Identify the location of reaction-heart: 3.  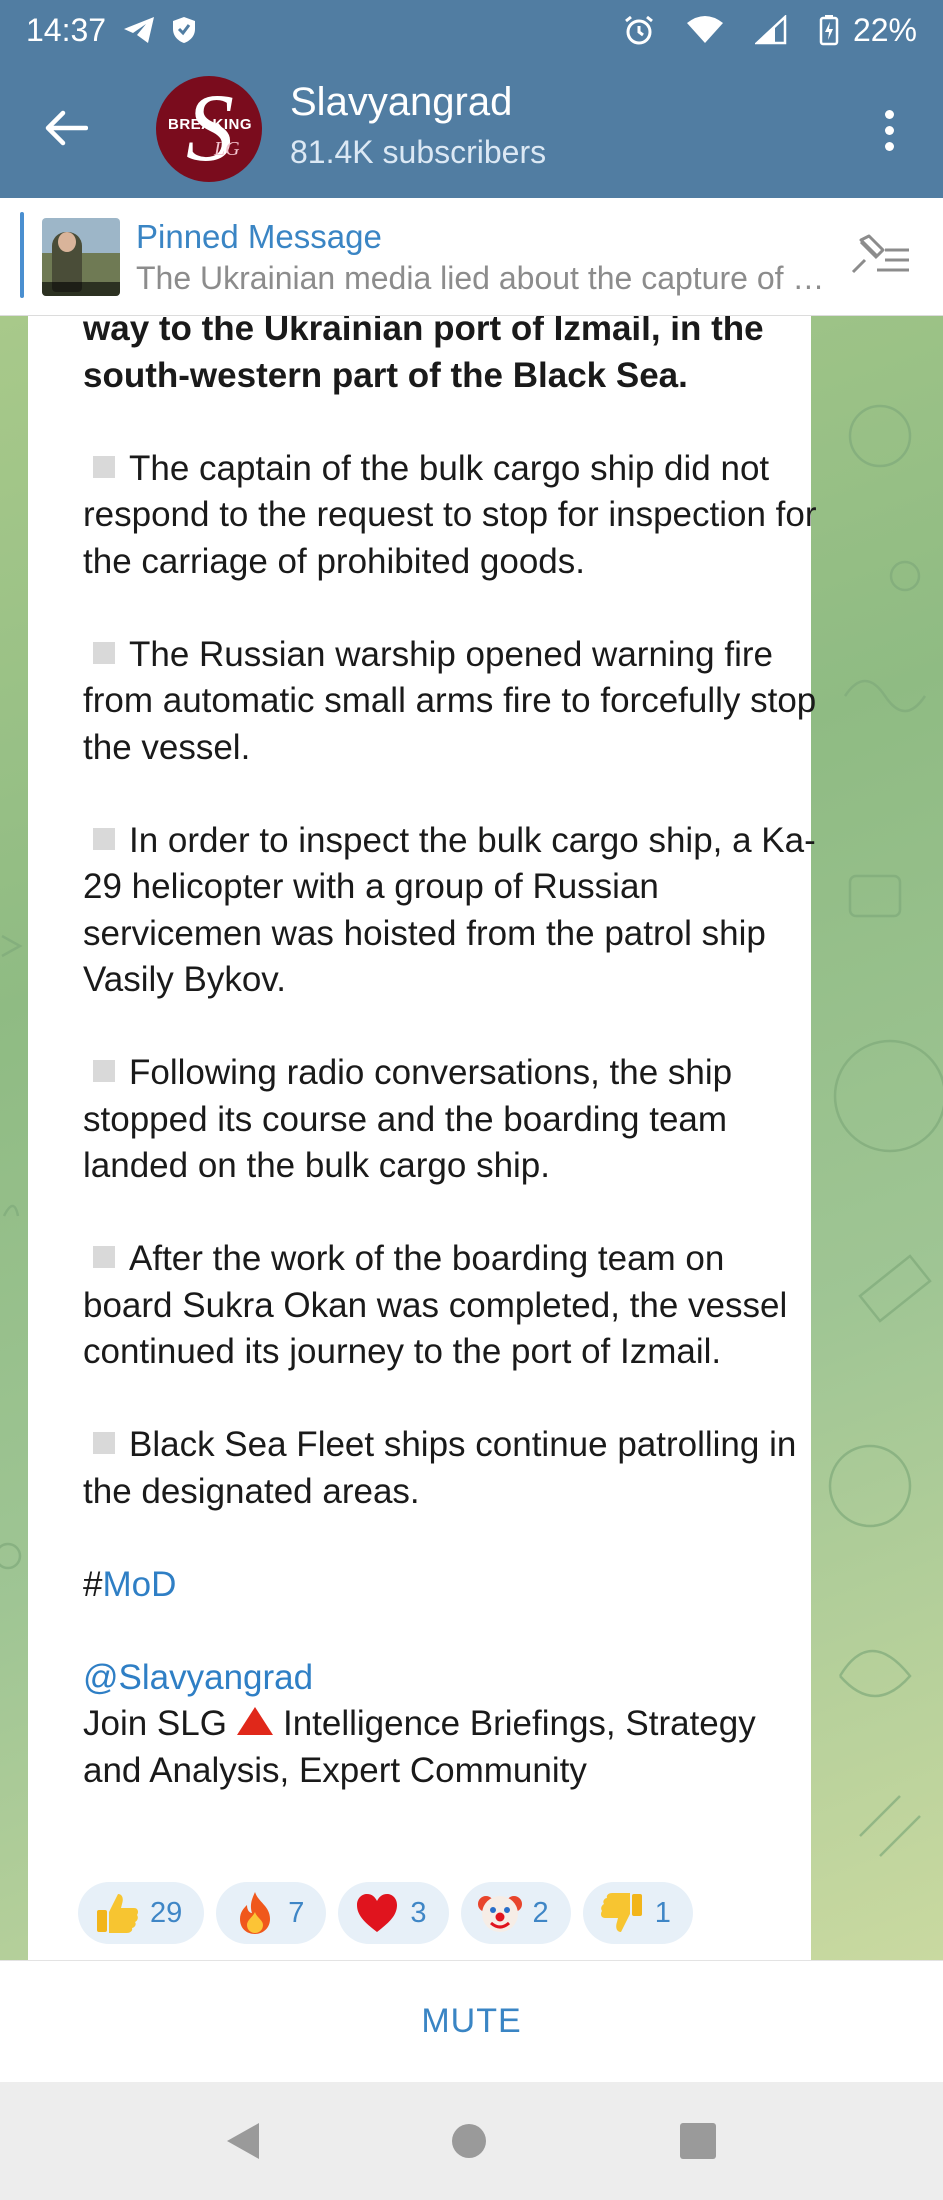
(393, 1913).